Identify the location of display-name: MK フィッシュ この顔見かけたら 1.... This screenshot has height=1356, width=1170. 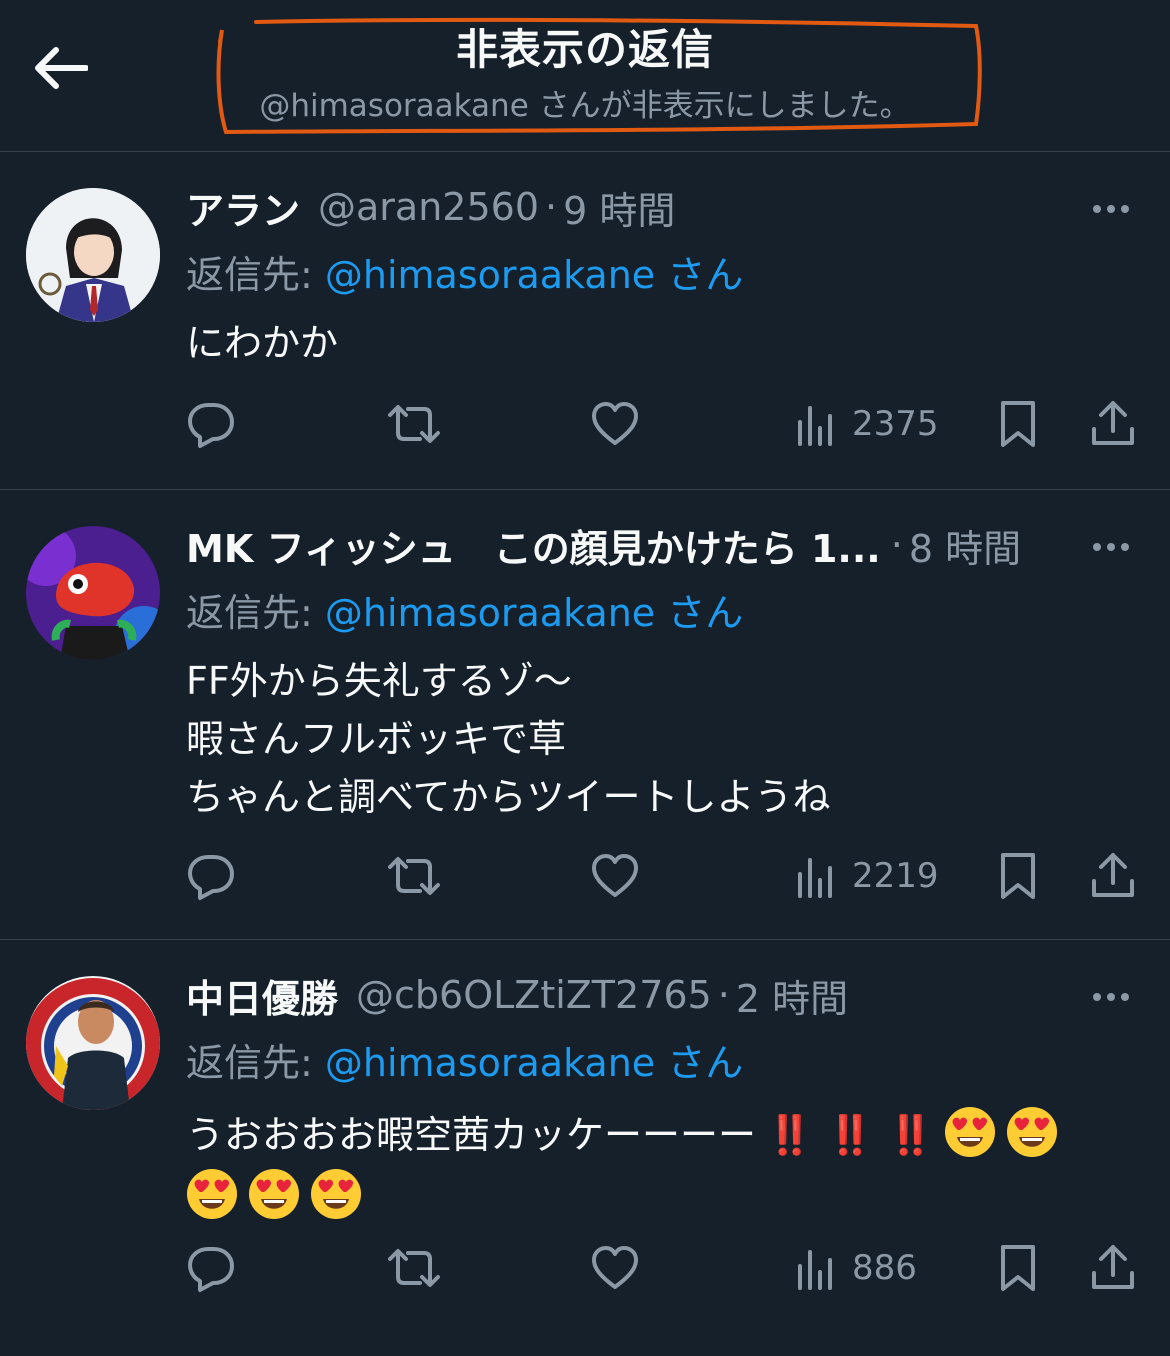
(533, 545).